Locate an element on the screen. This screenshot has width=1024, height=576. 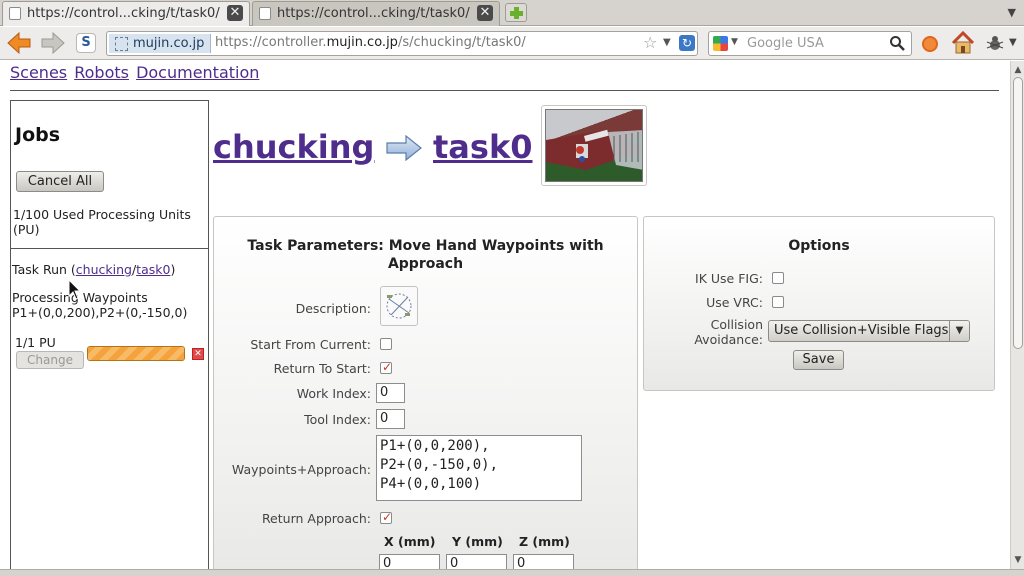
tab-2: https://control...cking/t/task0/ ✕ is located at coordinates (376, 13).